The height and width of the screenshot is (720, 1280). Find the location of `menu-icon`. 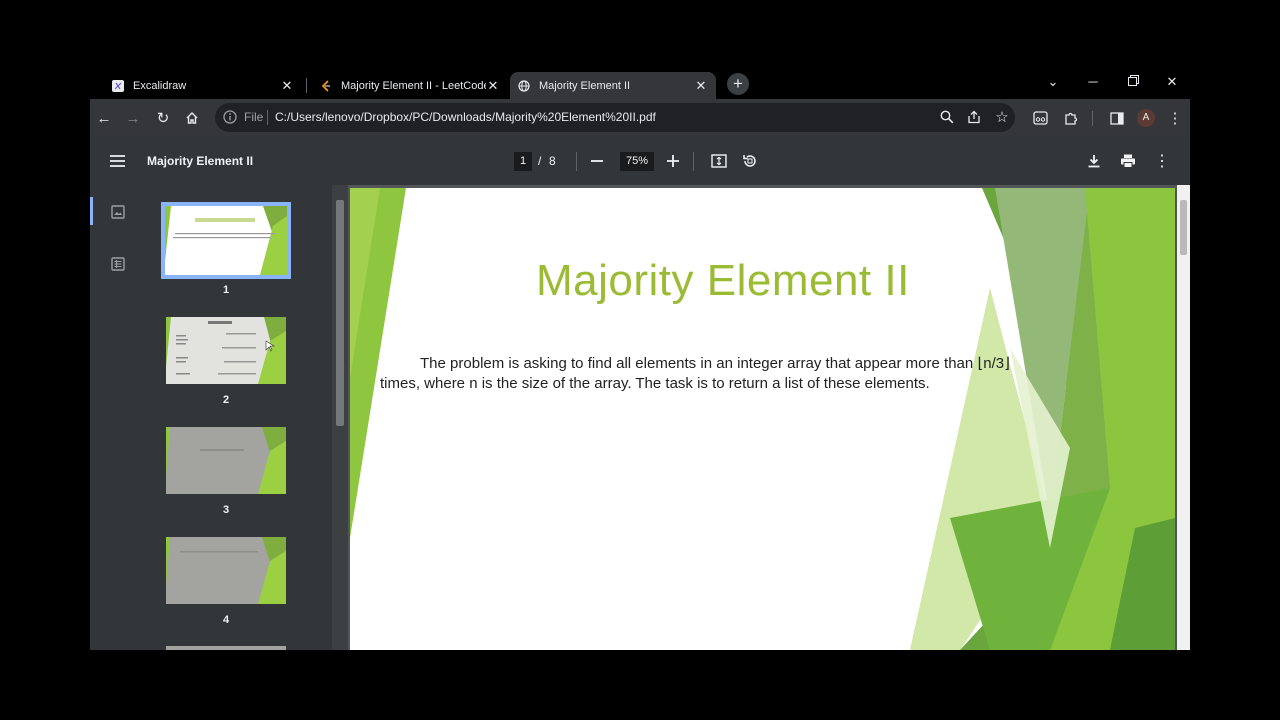

menu-icon is located at coordinates (117, 161).